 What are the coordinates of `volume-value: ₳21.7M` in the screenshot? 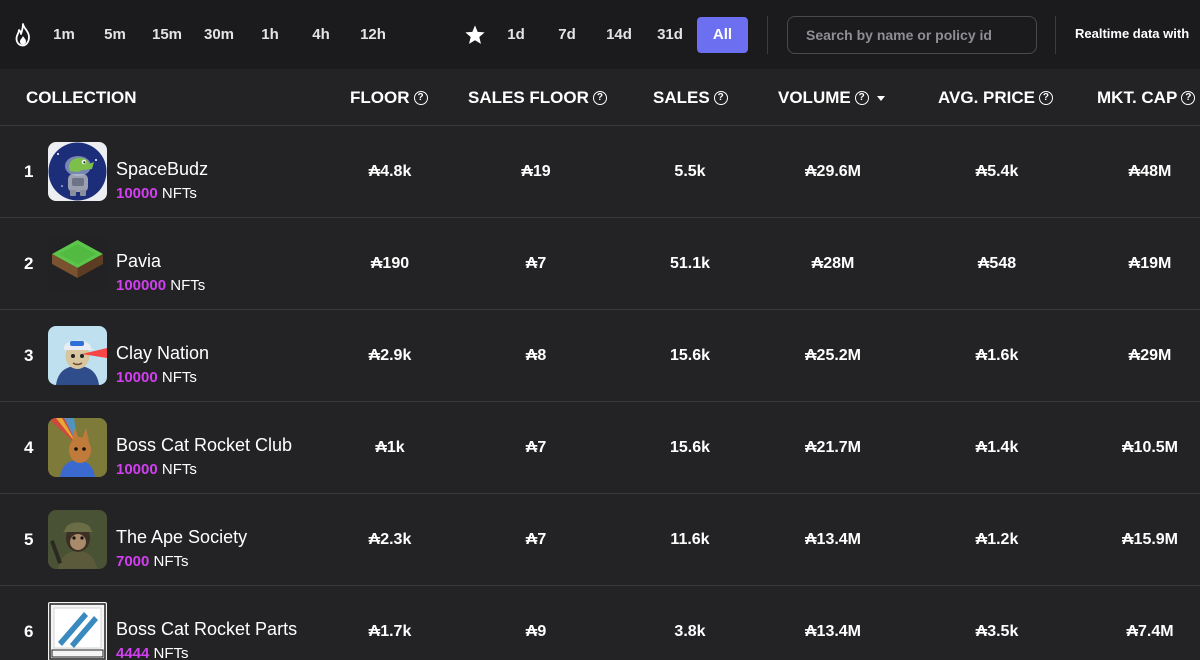 It's located at (833, 447).